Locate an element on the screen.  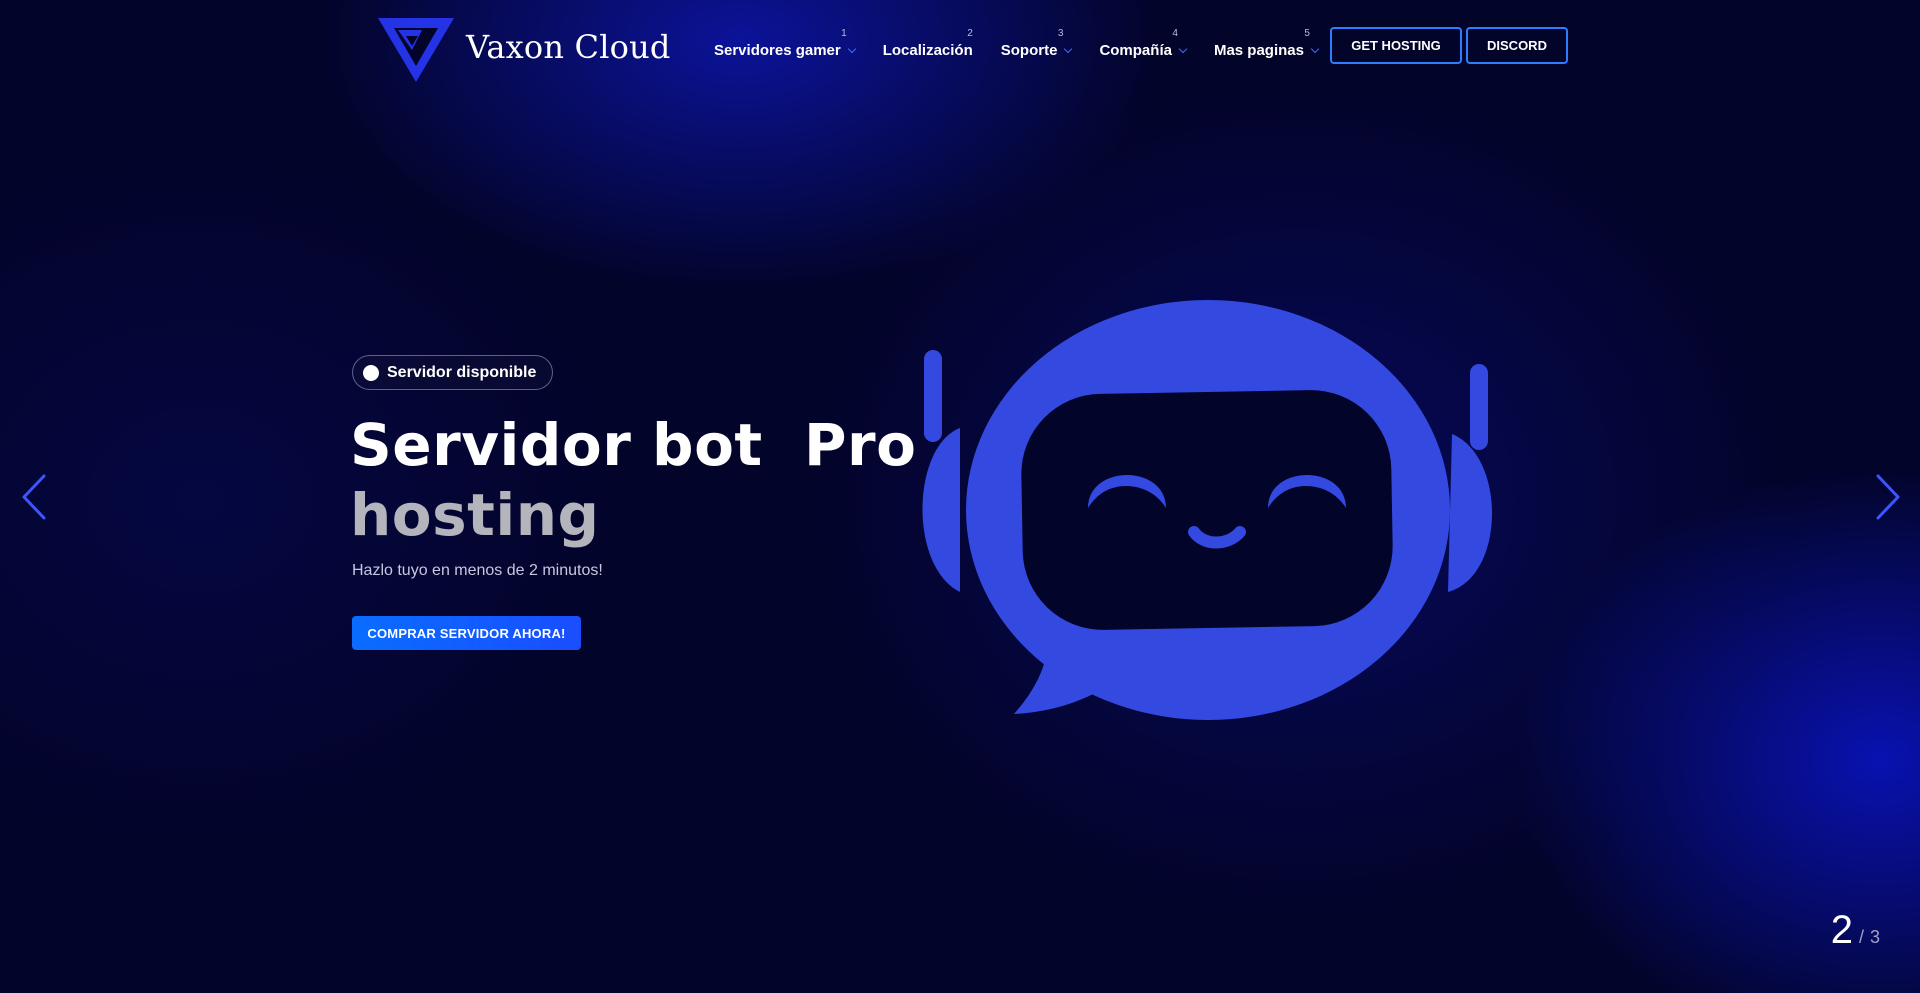
hero-title-line2: hosting is located at coordinates (475, 515).